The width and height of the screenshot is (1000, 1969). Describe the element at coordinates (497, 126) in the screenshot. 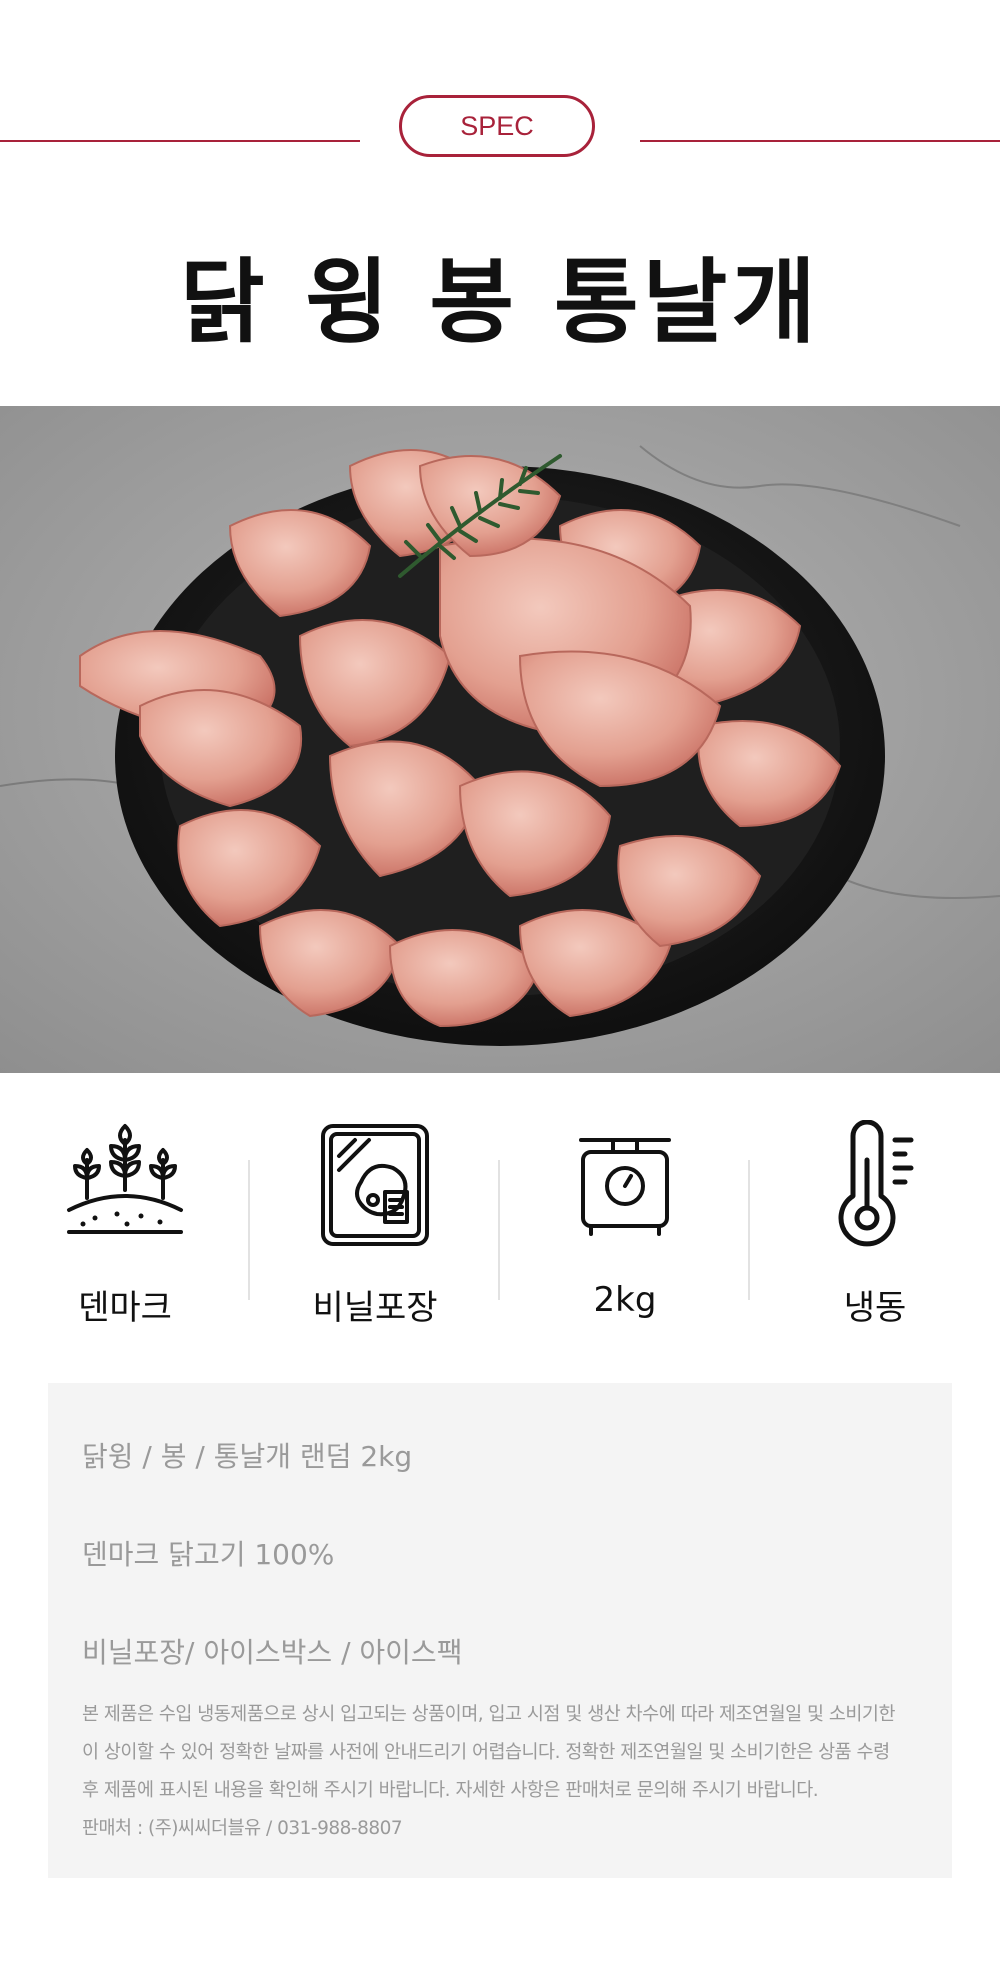

I see `spec-badge: SPEC` at that location.